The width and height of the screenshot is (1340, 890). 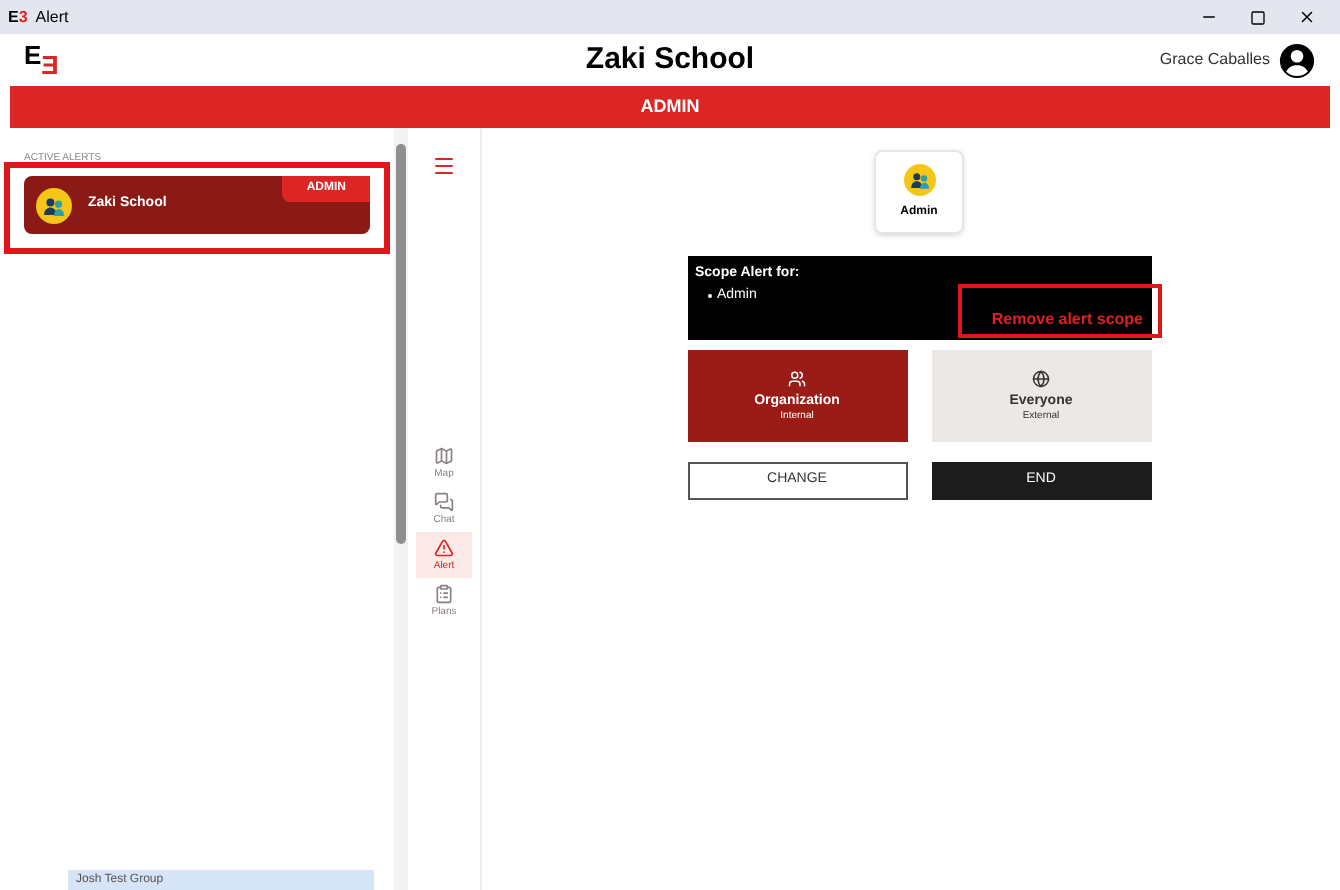 I want to click on logo: EƎ, so click(x=41, y=60).